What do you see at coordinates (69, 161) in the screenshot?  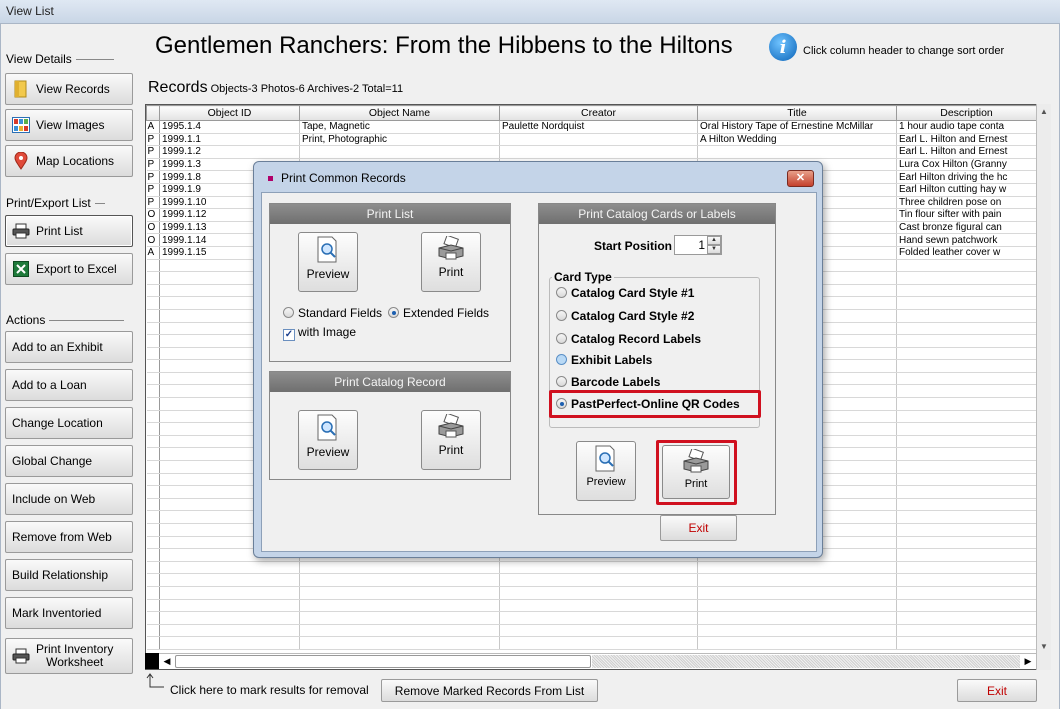 I see `map-locations-button: Map Locations` at bounding box center [69, 161].